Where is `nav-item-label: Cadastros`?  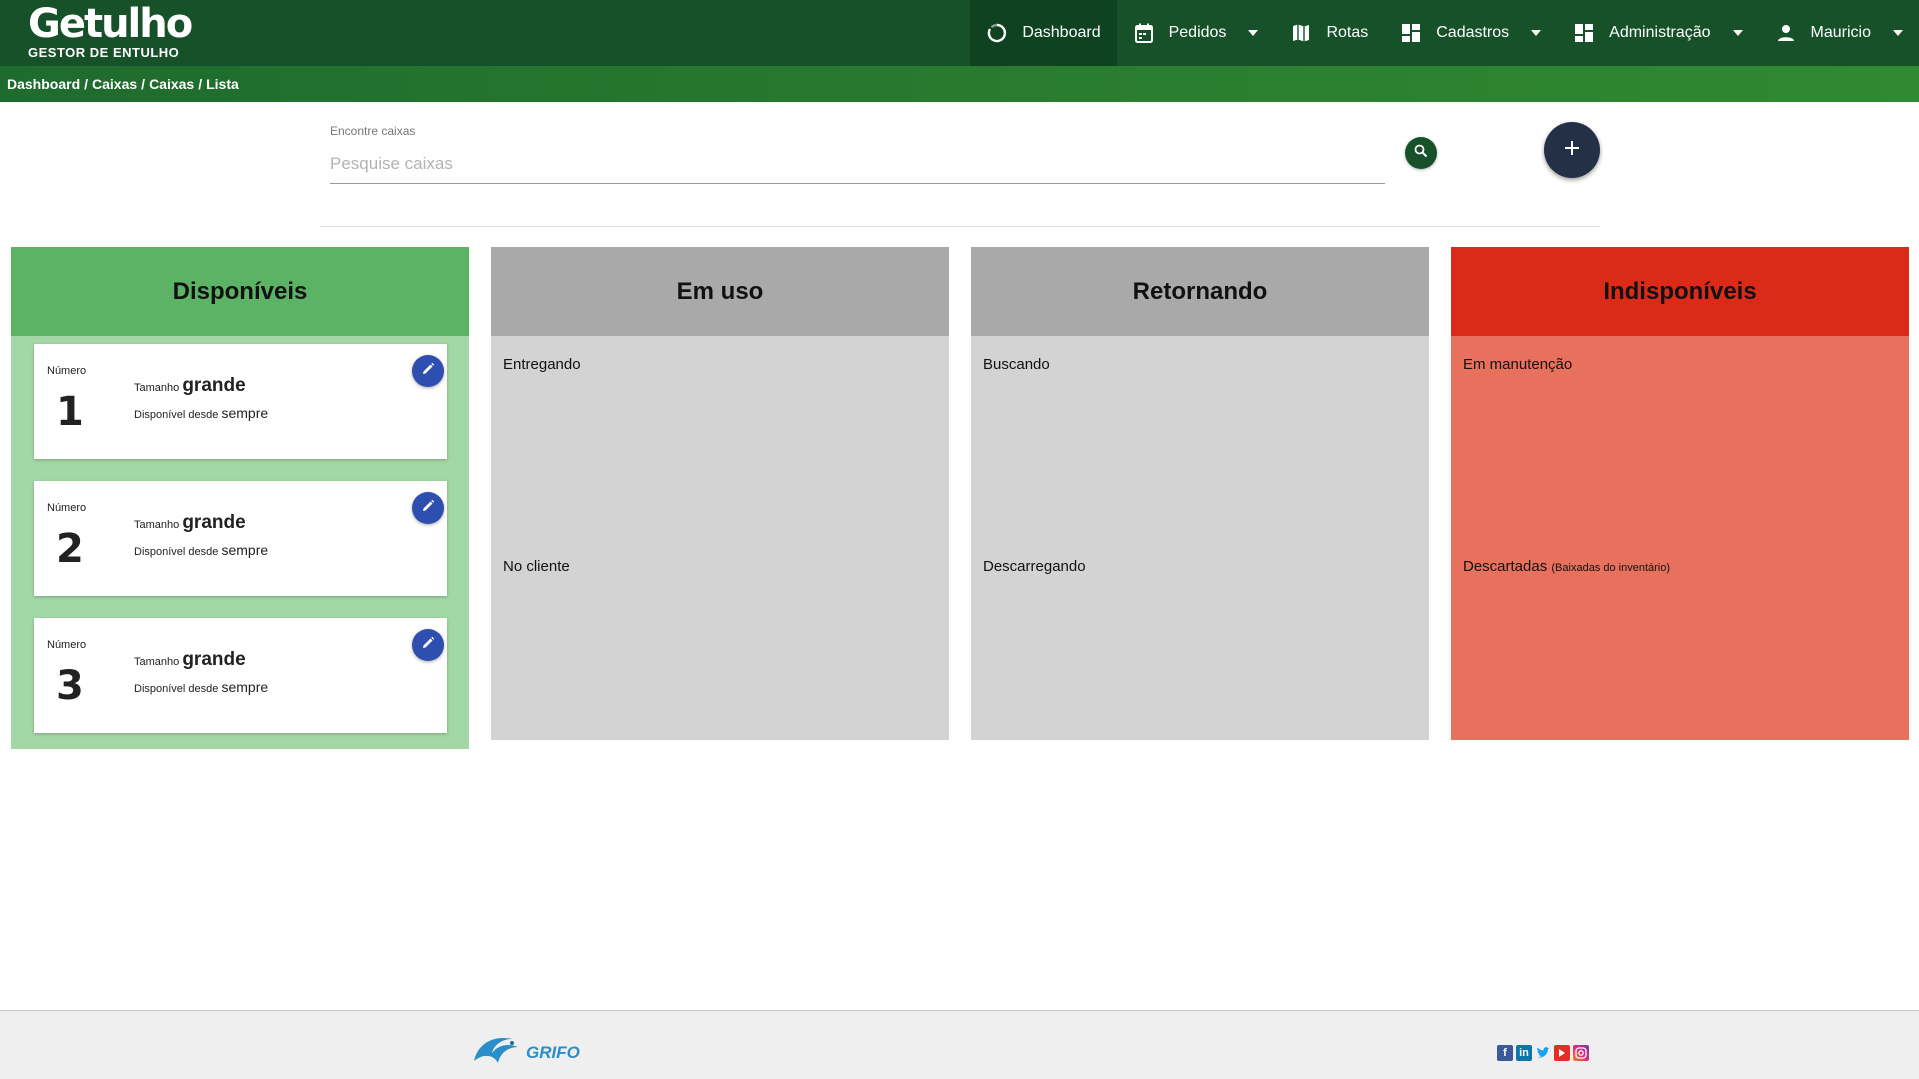 nav-item-label: Cadastros is located at coordinates (1473, 32).